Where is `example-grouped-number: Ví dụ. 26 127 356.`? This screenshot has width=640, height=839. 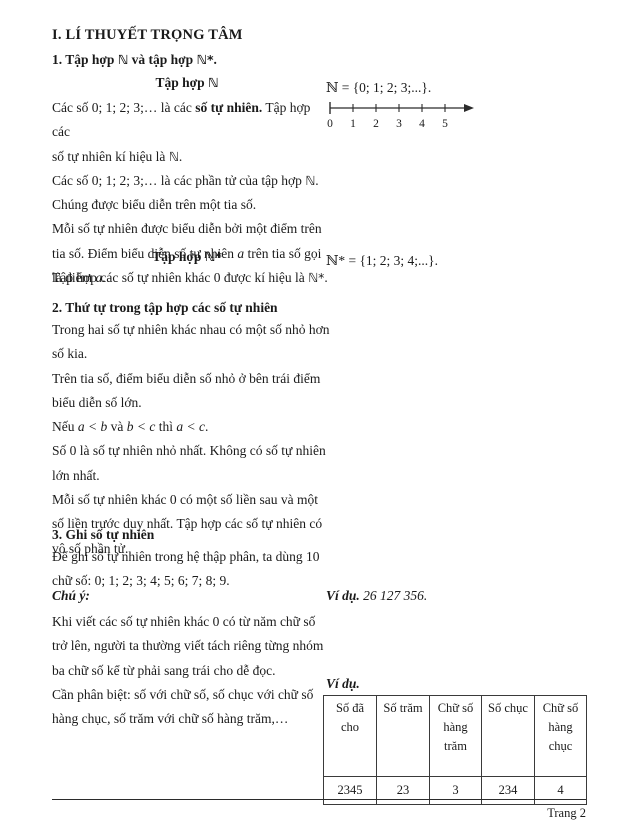 example-grouped-number: Ví dụ. 26 127 356. is located at coordinates (376, 596).